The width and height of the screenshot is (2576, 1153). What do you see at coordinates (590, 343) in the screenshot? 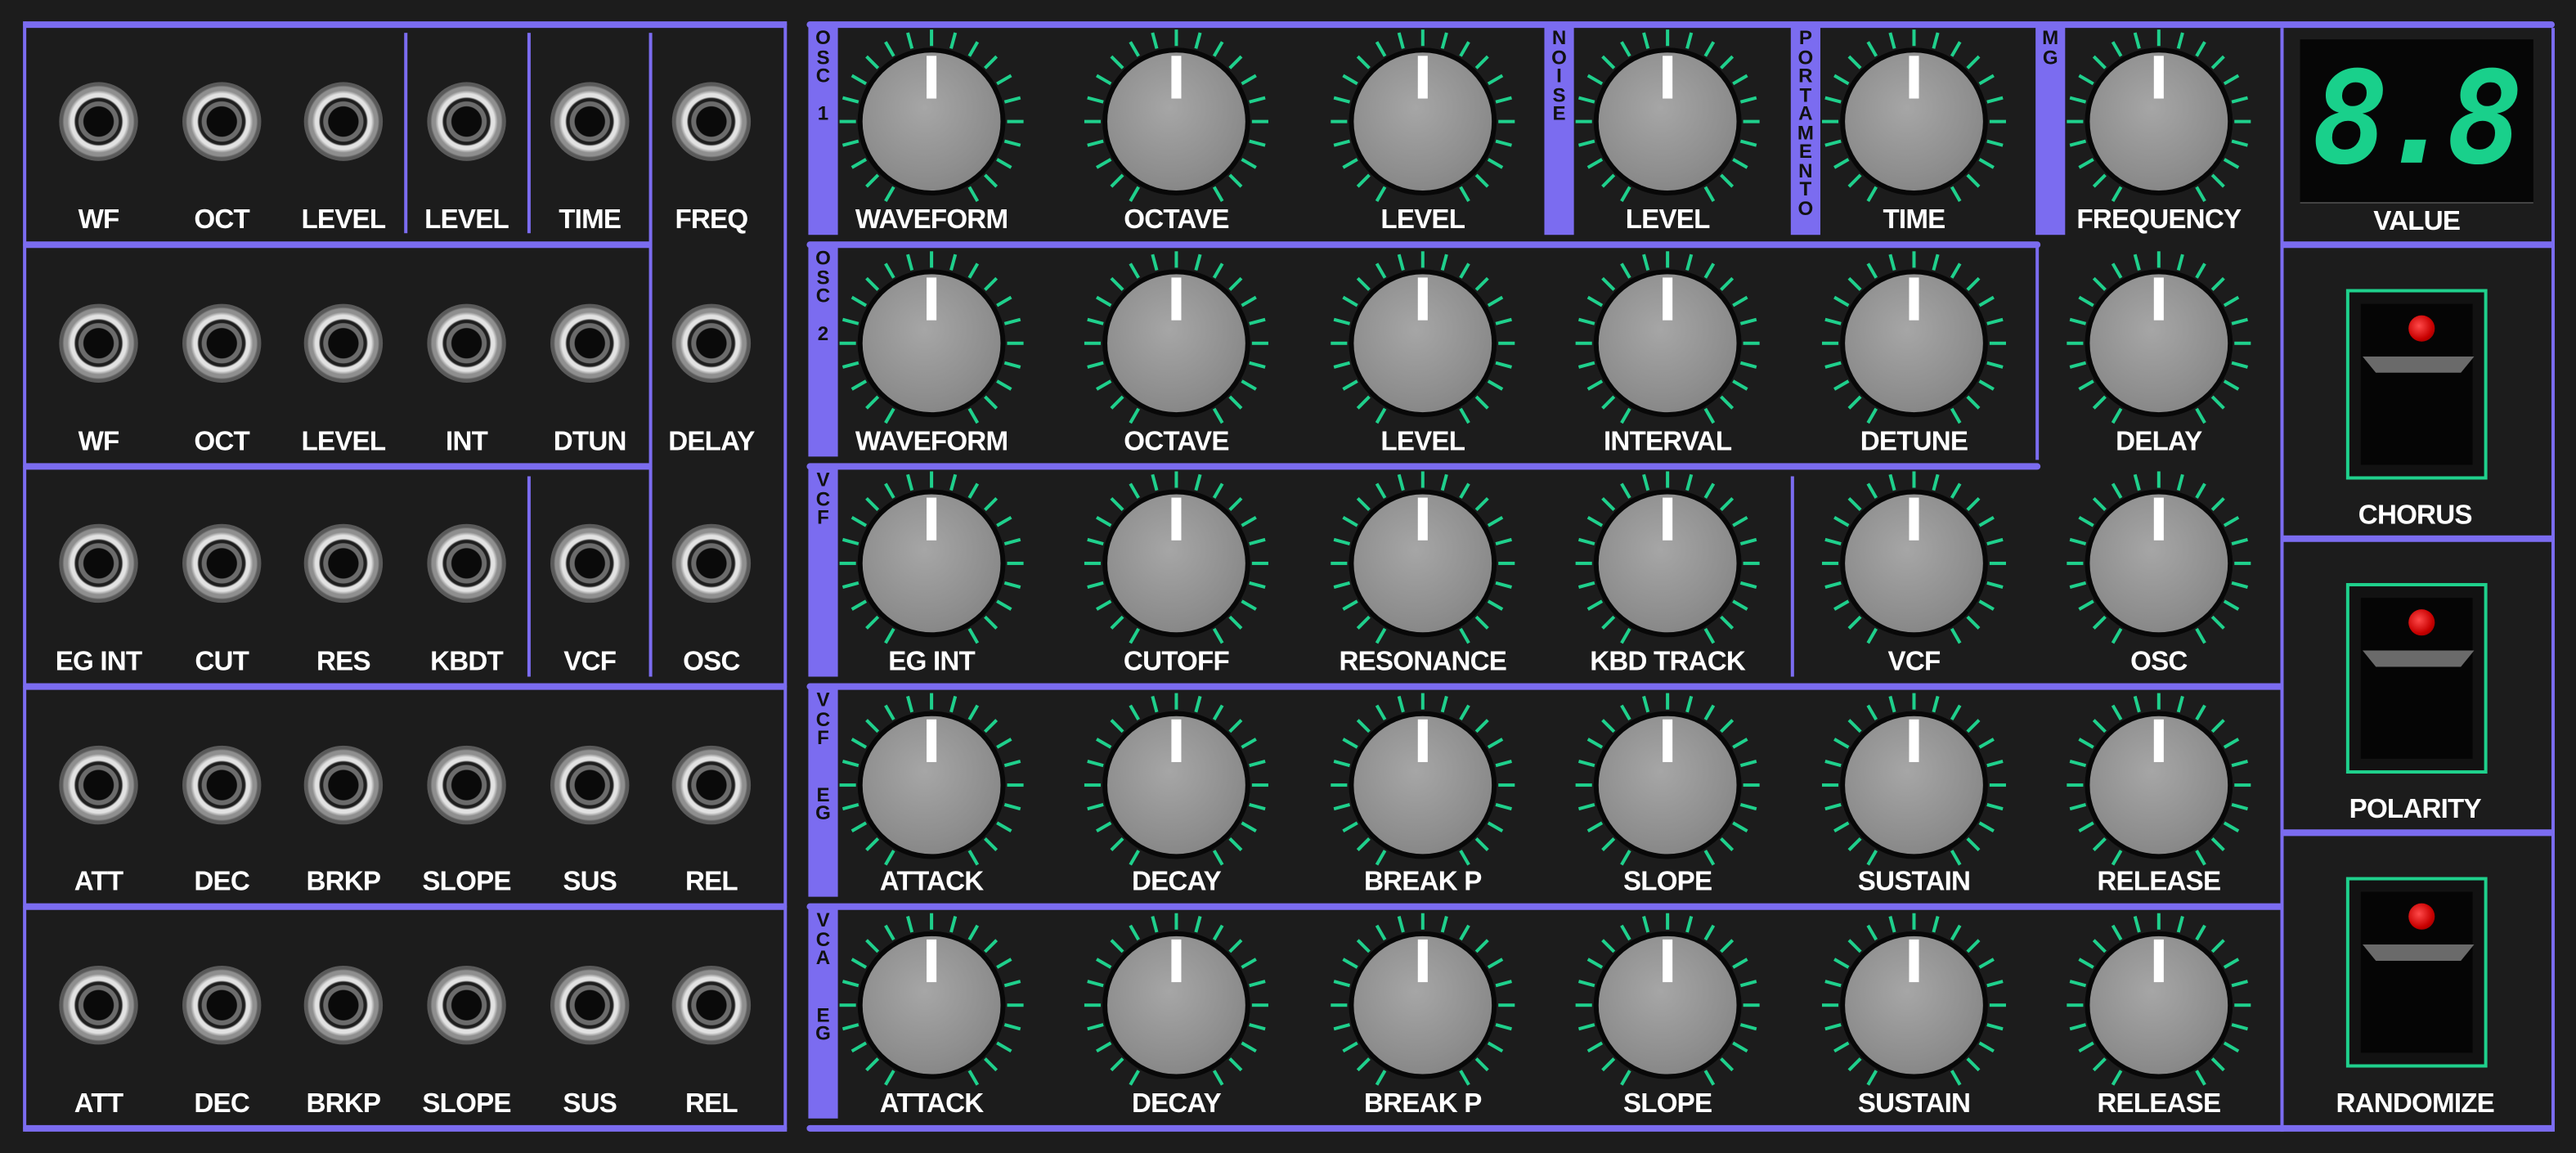
I see `jack-dtun` at bounding box center [590, 343].